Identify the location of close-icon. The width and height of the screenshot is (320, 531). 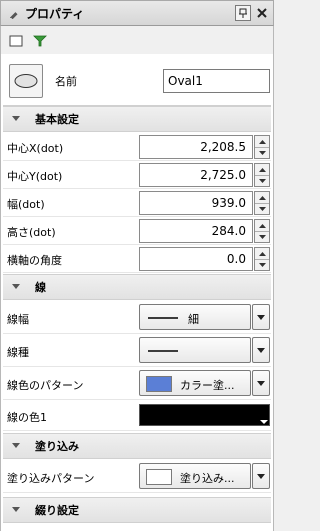
(262, 13).